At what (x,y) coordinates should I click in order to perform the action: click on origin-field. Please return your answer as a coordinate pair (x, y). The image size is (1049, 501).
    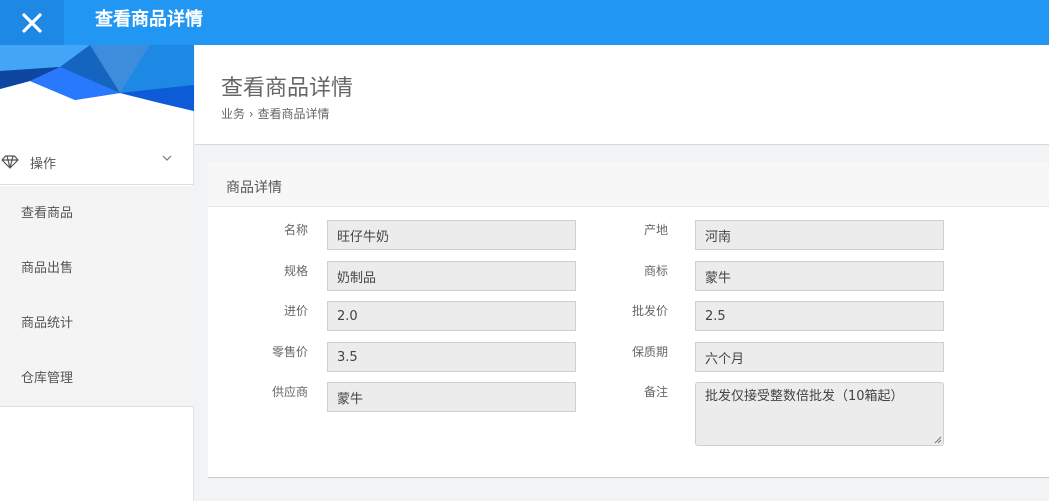
    Looking at the image, I should click on (819, 235).